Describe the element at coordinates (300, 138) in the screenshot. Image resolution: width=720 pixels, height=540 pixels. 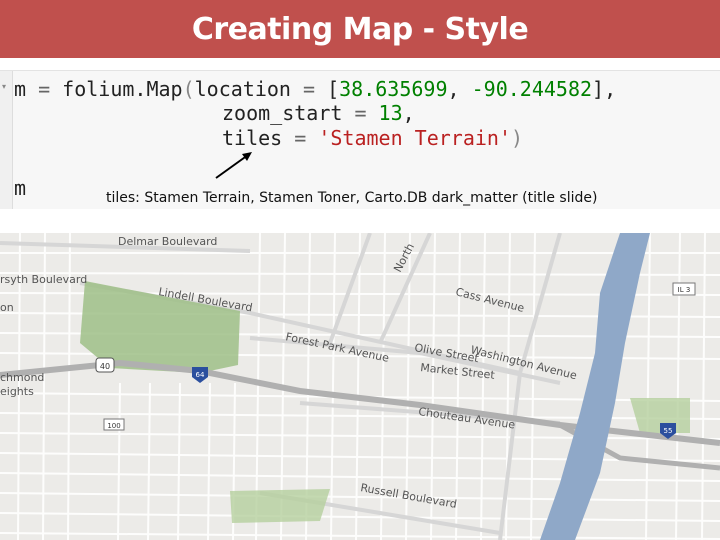
I see `op-eq4: =` at that location.